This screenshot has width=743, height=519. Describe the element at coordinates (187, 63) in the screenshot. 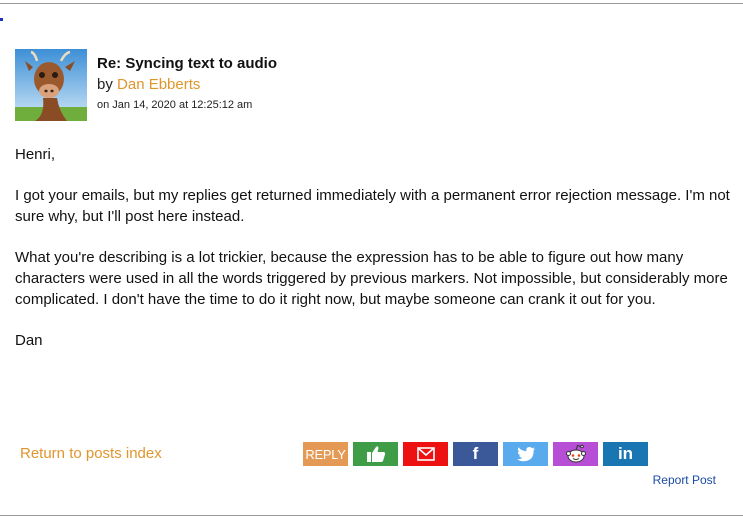

I see `post-title: Re: Syncing text to audio` at that location.